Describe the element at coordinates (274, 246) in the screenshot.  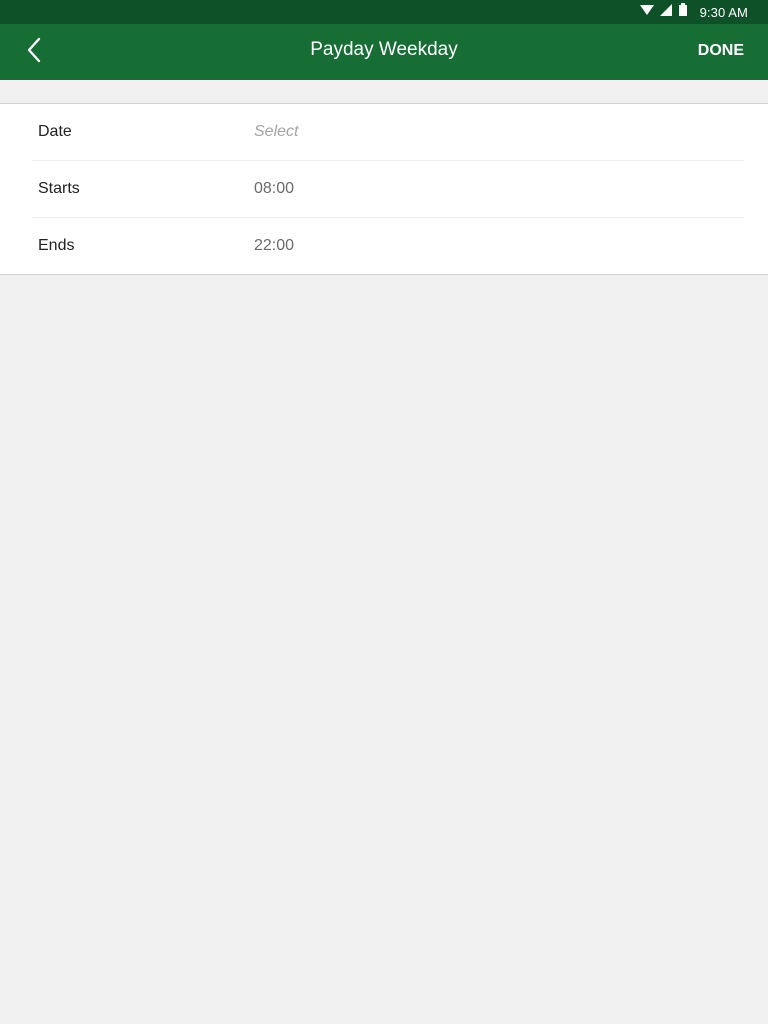
I see `ends-value: 22:00` at that location.